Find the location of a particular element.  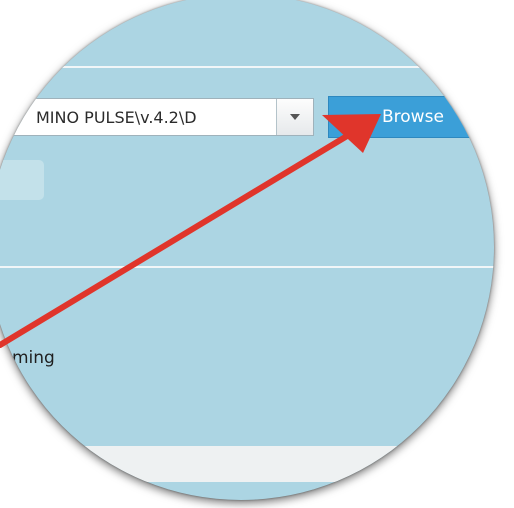

path-combobox: MINO PULSE\v.4.2\D is located at coordinates (157, 117).